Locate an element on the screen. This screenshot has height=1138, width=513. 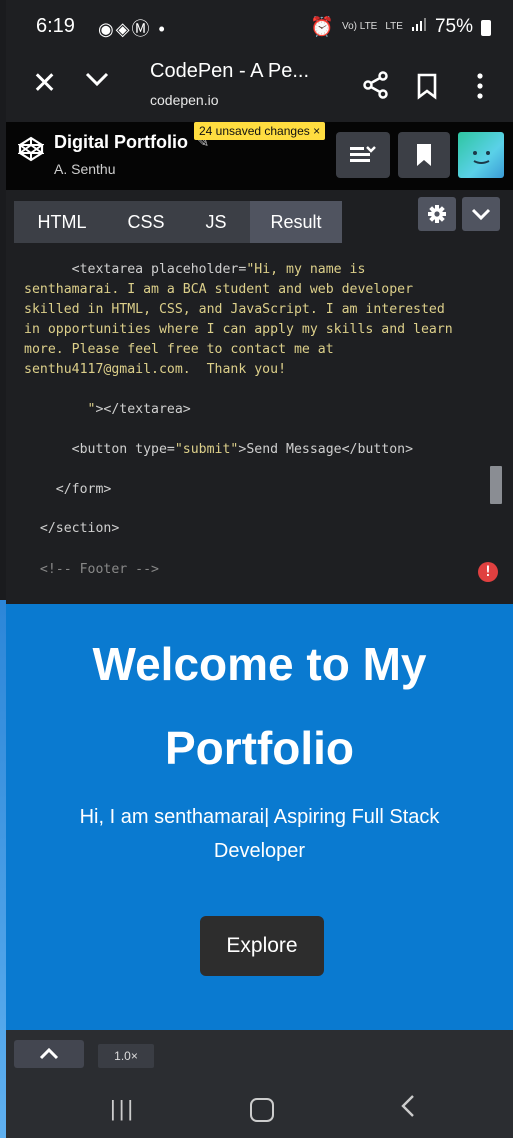
tab-html: HTML is located at coordinates (62, 222).